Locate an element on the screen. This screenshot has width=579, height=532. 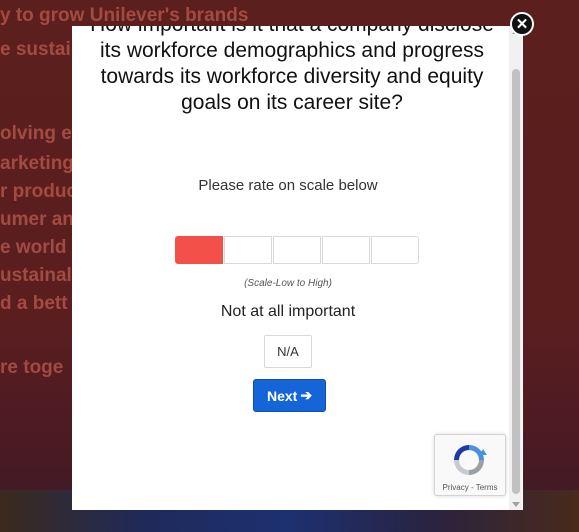
recaptcha-icon is located at coordinates (470, 460).